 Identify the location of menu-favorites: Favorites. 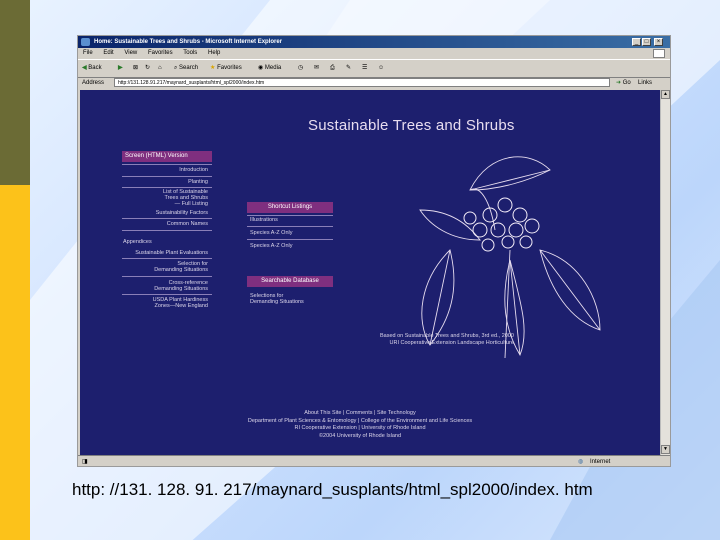
(160, 53).